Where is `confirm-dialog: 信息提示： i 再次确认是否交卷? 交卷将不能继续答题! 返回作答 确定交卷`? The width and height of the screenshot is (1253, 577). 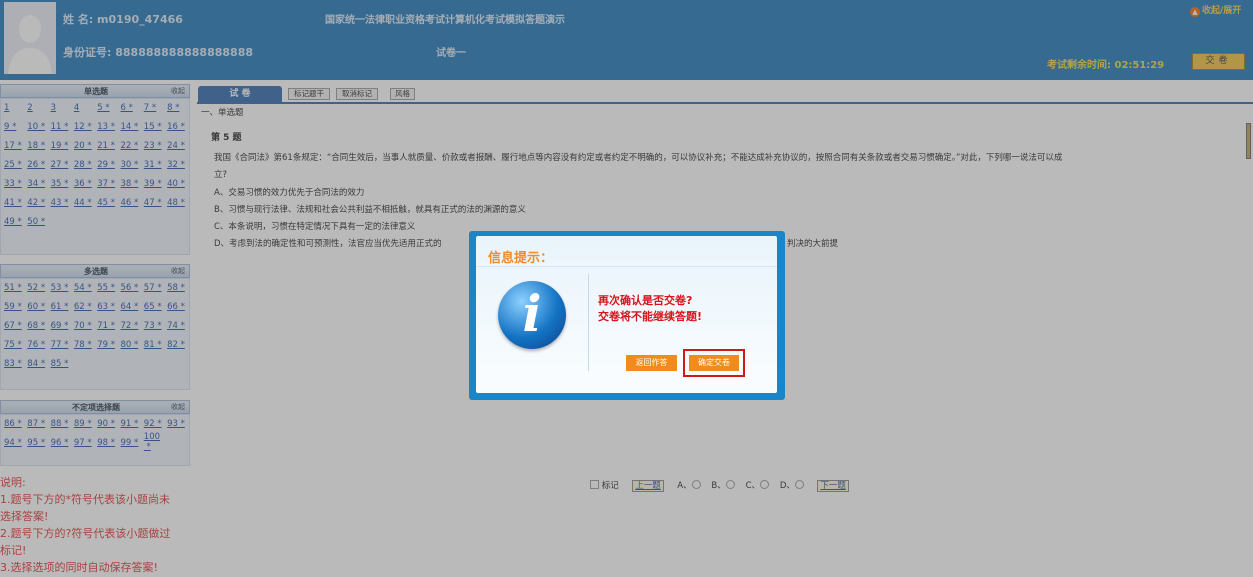
confirm-dialog: 信息提示： i 再次确认是否交卷? 交卷将不能继续答题! 返回作答 确定交卷 is located at coordinates (627, 315).